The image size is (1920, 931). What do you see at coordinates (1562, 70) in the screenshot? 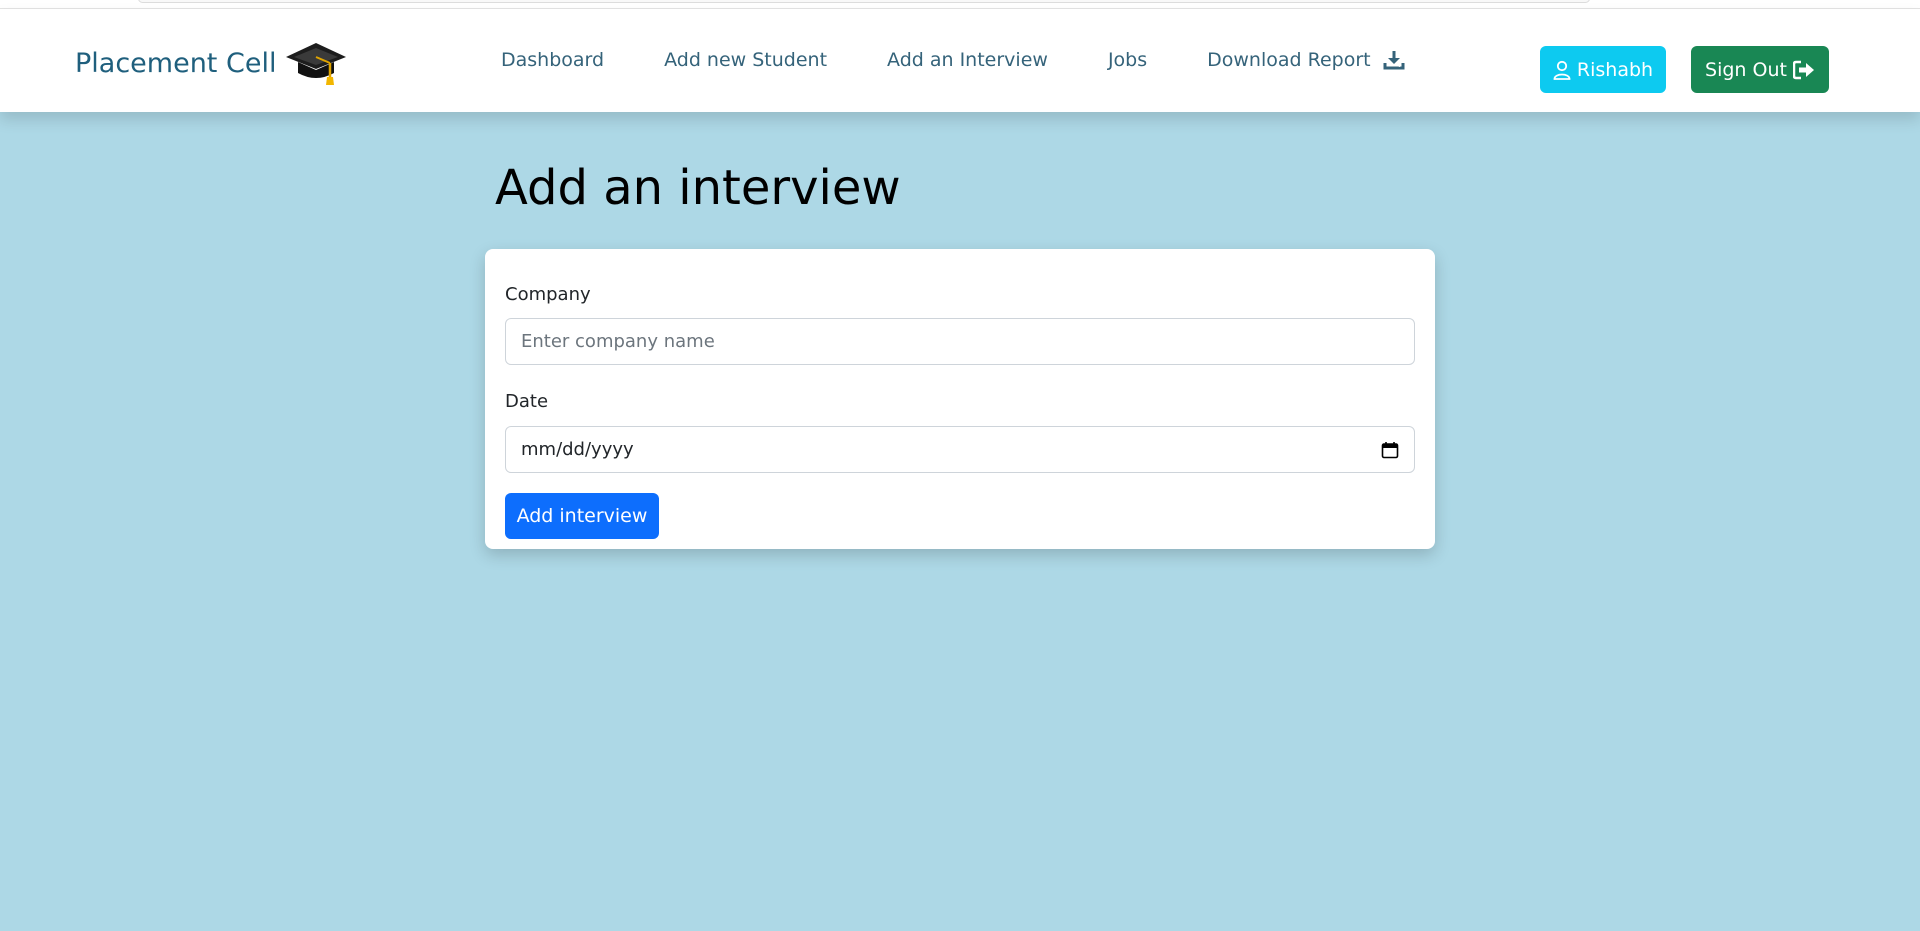
I see `user-icon` at bounding box center [1562, 70].